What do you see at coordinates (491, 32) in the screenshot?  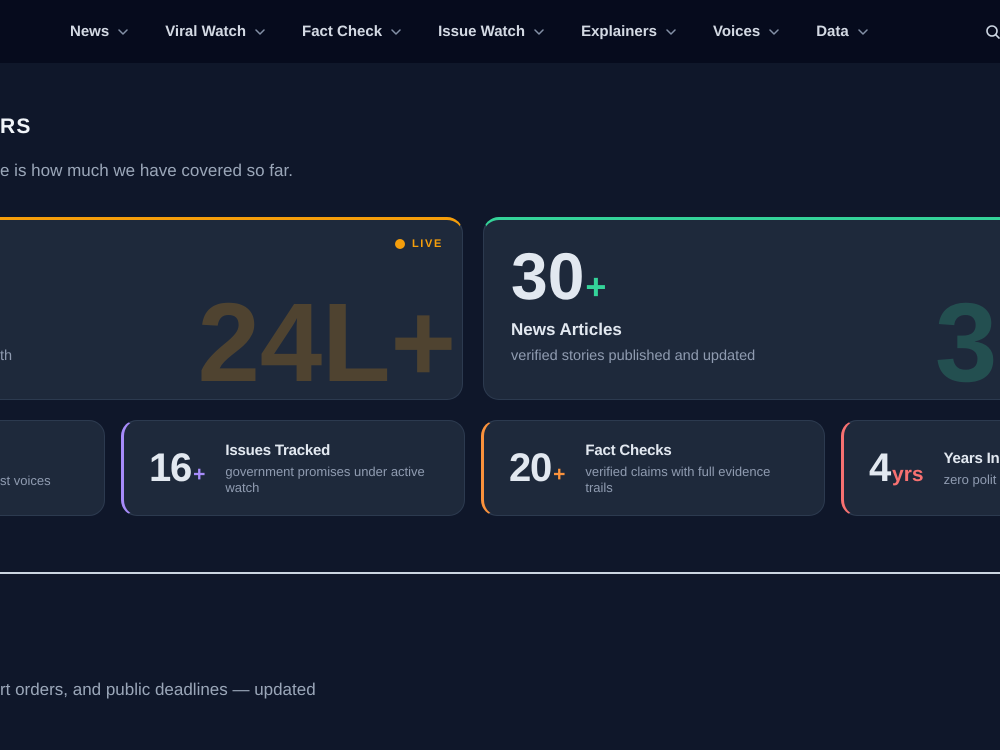 I see `nav-menu-item: Issue Watch` at bounding box center [491, 32].